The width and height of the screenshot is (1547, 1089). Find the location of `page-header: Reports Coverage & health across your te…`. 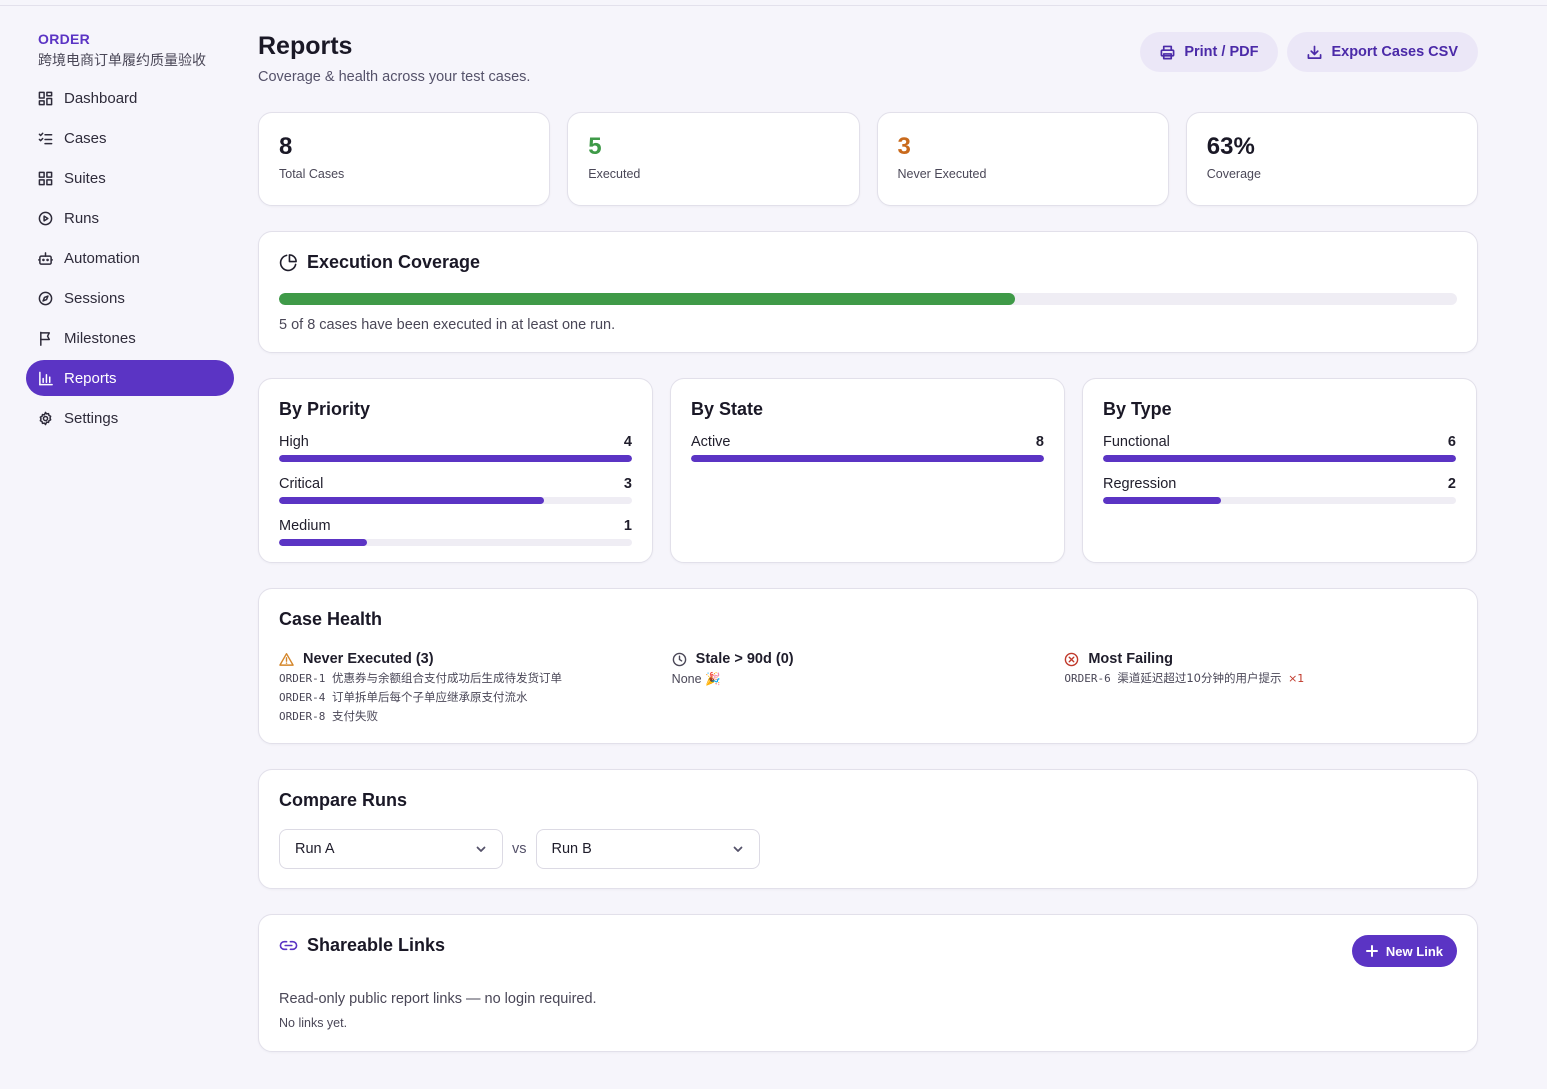

page-header: Reports Coverage & health across your te… is located at coordinates (868, 72).